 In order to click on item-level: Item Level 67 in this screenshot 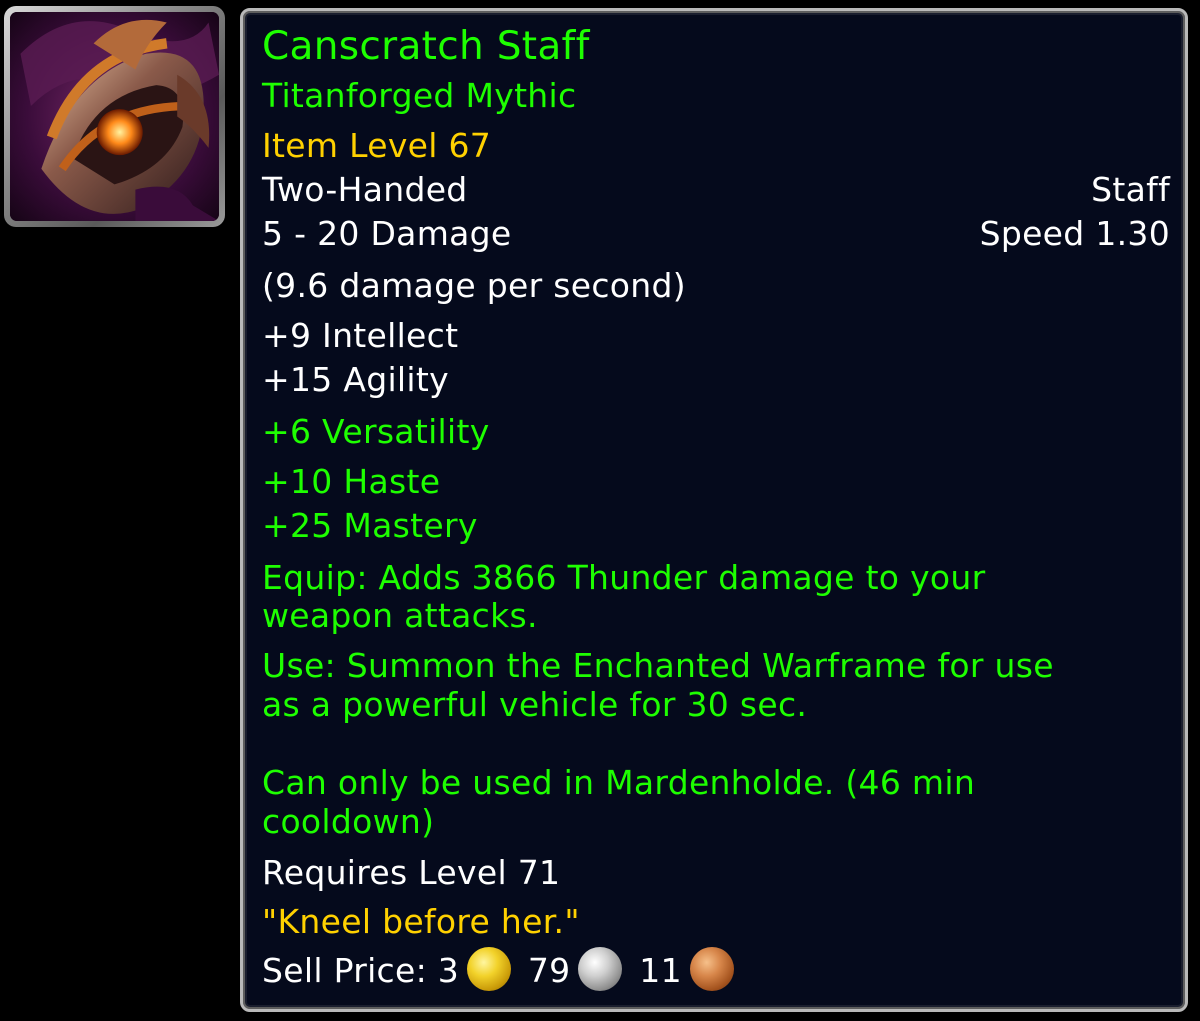, I will do `click(377, 145)`.